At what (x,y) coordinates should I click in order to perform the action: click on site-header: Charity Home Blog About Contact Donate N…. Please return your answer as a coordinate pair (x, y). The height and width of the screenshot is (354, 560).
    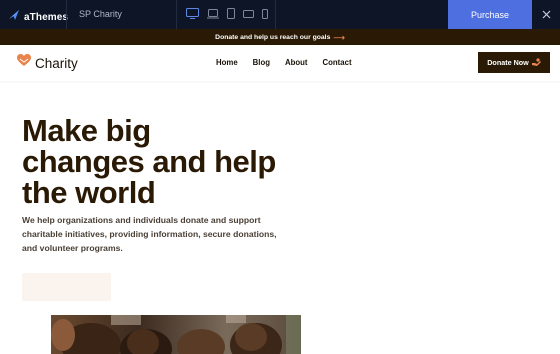
    Looking at the image, I should click on (280, 63).